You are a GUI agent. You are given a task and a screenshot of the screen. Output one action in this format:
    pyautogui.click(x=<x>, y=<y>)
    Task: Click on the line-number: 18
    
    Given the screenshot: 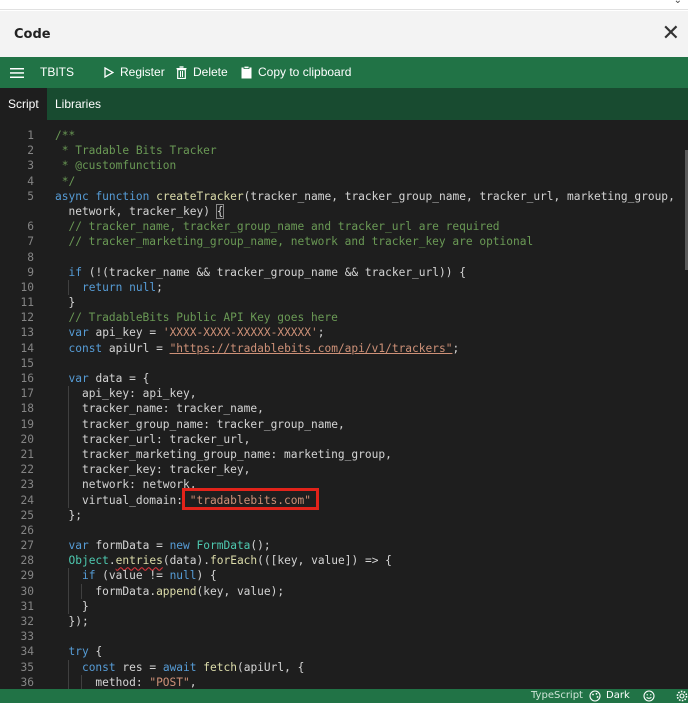 What is the action you would take?
    pyautogui.click(x=27, y=409)
    